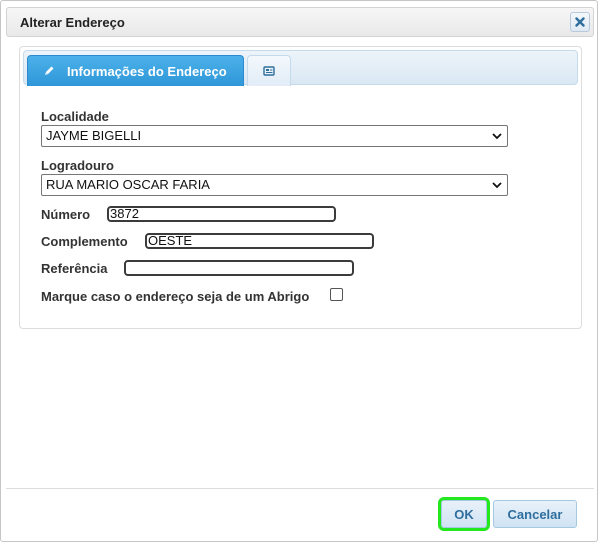 This screenshot has height=542, width=598. I want to click on pencil-icon, so click(49, 71).